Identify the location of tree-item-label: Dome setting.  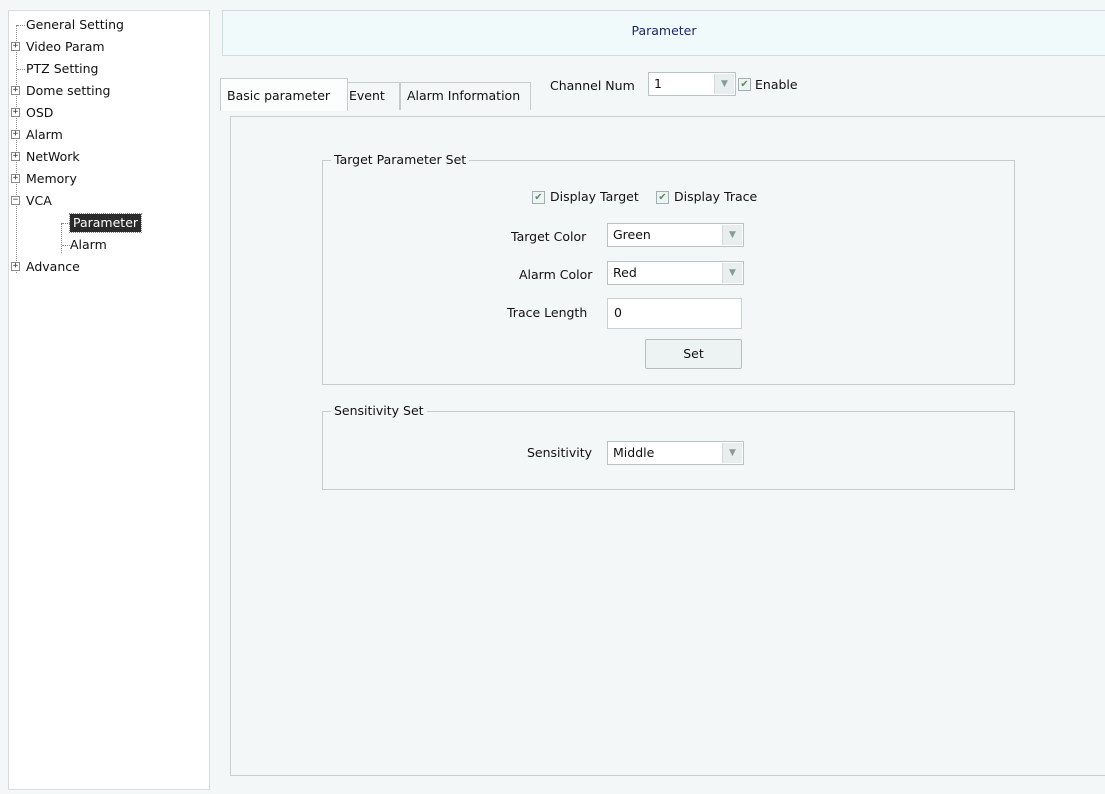
(68, 90).